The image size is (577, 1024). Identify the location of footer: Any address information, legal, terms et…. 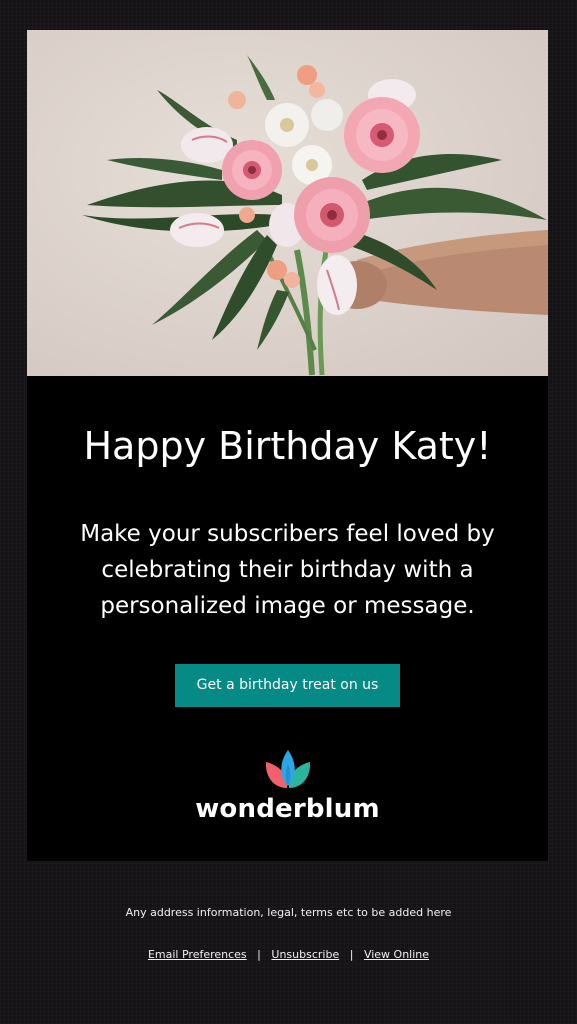
(288, 934).